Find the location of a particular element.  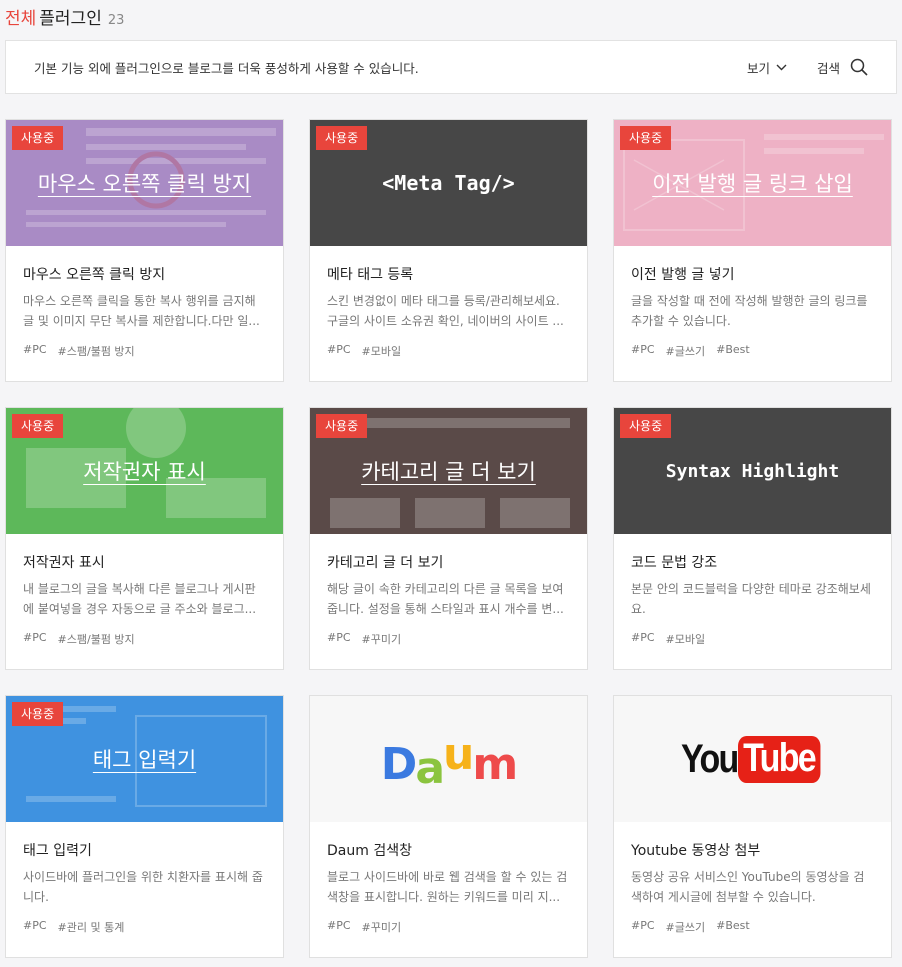

thumbnail-title: 이전 발행 글 링크 삽입 is located at coordinates (752, 184).